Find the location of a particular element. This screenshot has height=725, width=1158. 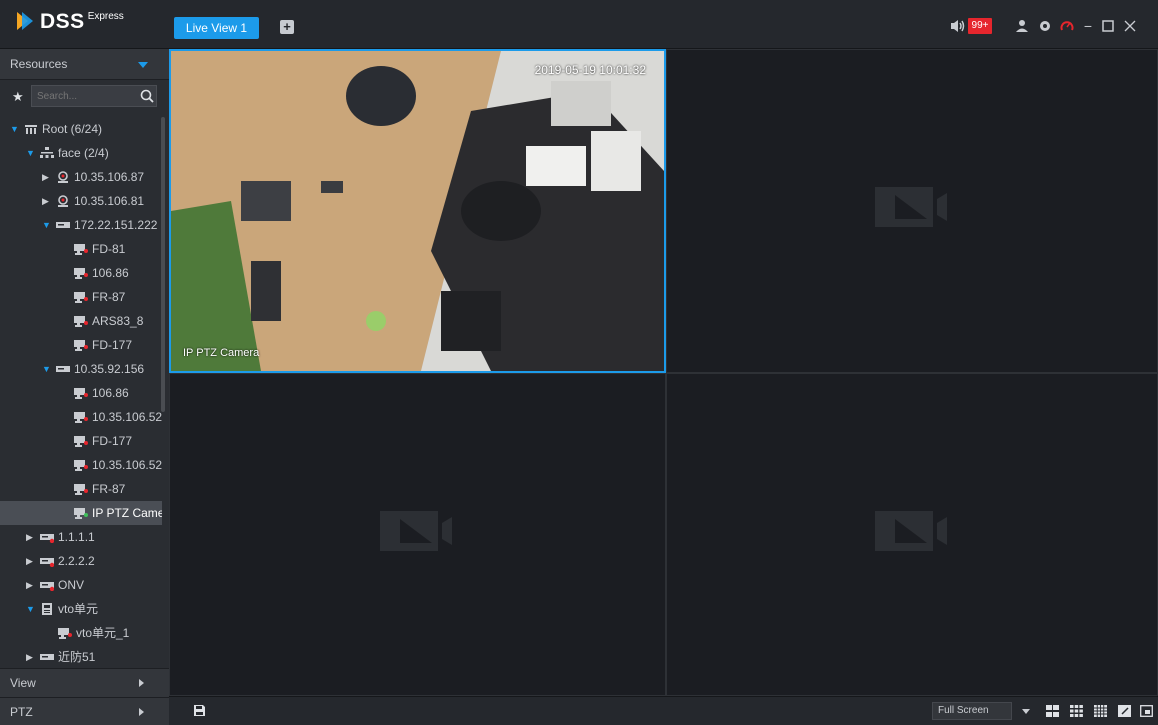

alarm-count-badge: 99+ is located at coordinates (980, 26).